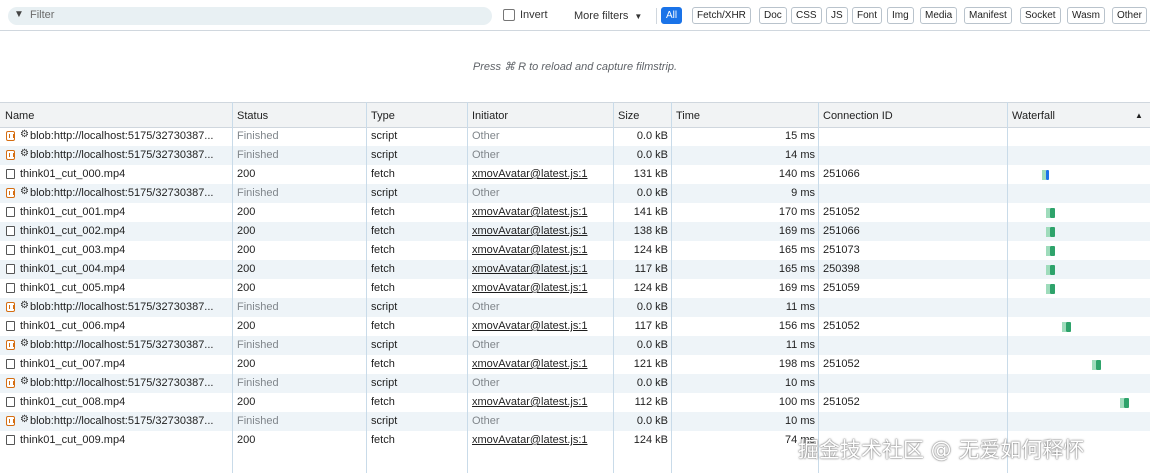 This screenshot has height=473, width=1150. What do you see at coordinates (124, 174) in the screenshot?
I see `cell-name: think01_cut_000.mp4` at bounding box center [124, 174].